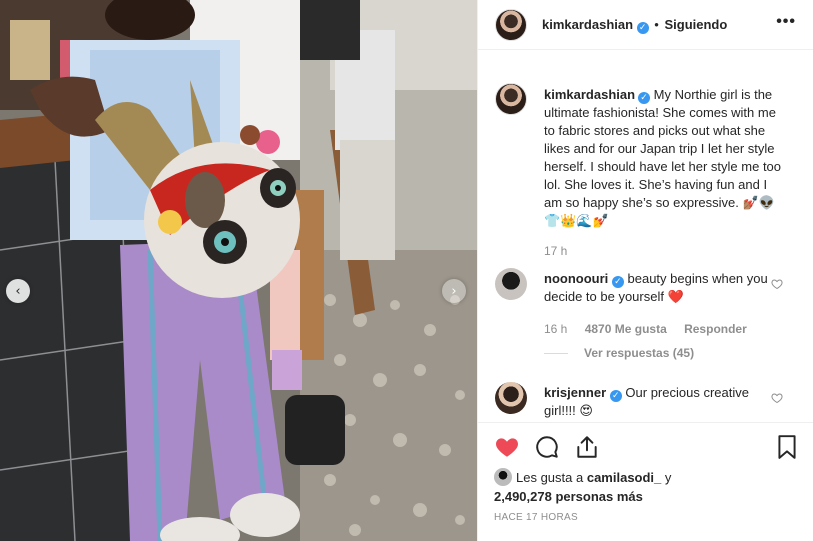 This screenshot has height=541, width=813. What do you see at coordinates (715, 329) in the screenshot?
I see `reply-button: Responder` at bounding box center [715, 329].